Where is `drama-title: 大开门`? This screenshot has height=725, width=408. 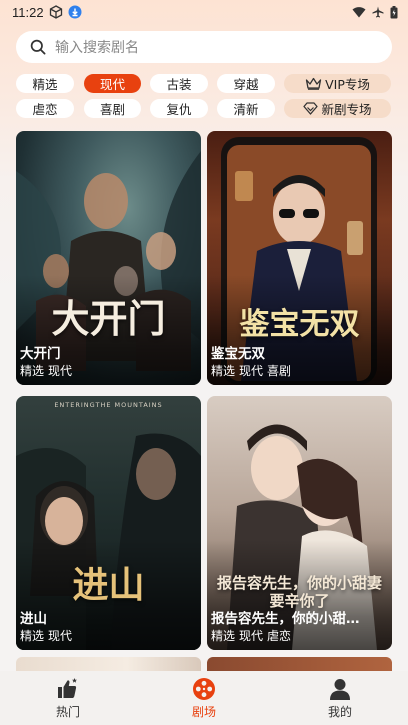
drama-title: 大开门 is located at coordinates (40, 354).